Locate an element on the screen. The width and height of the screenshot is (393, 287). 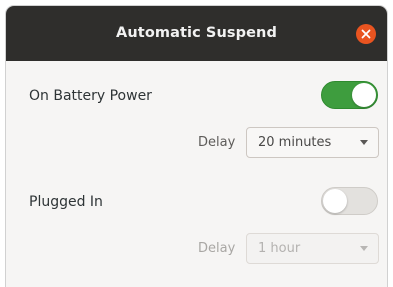
close-icon is located at coordinates (366, 34).